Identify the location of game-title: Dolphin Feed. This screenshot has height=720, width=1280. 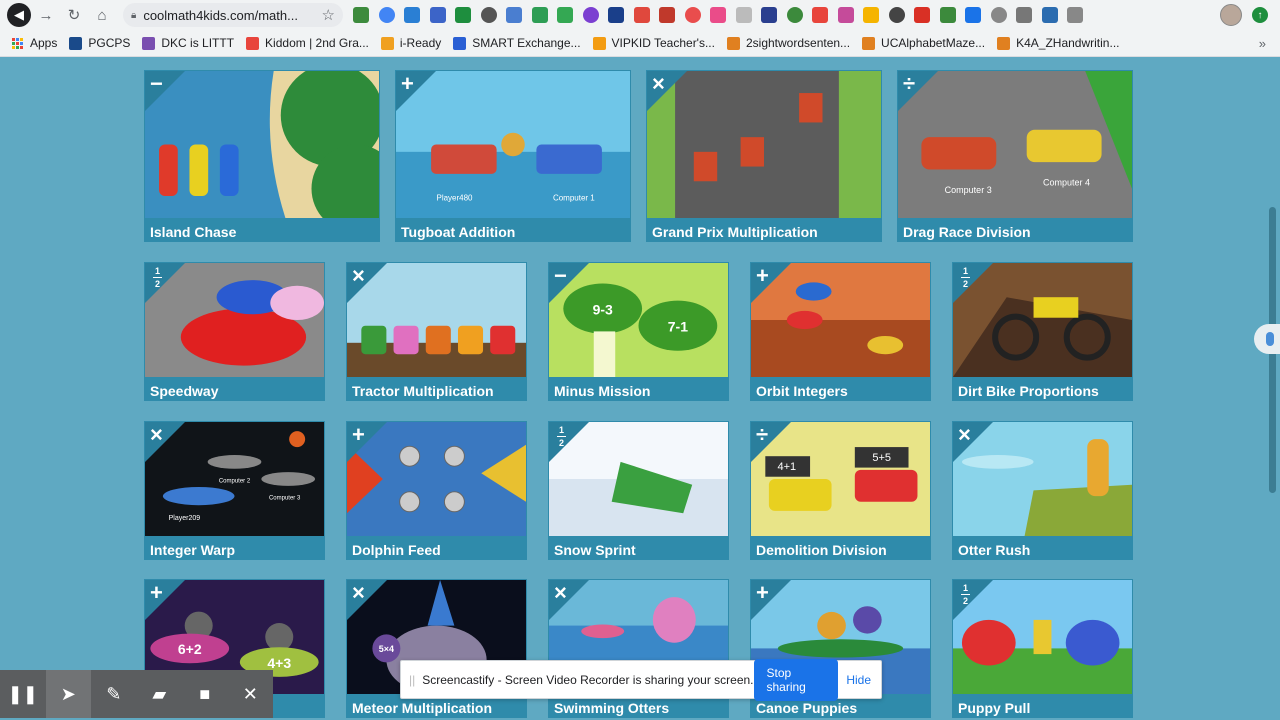
(396, 550).